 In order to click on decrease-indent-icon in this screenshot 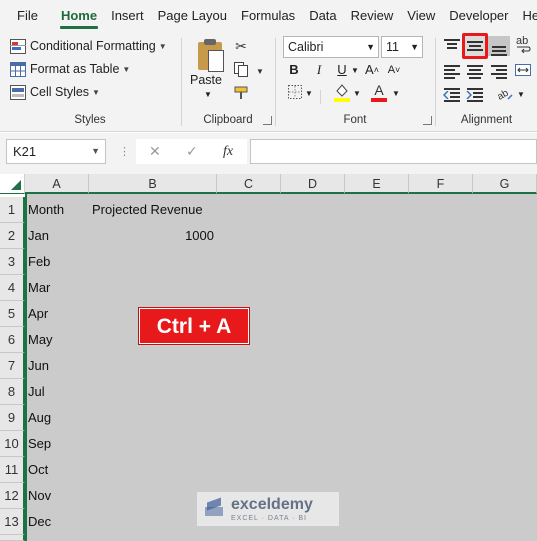, I will do `click(452, 94)`.